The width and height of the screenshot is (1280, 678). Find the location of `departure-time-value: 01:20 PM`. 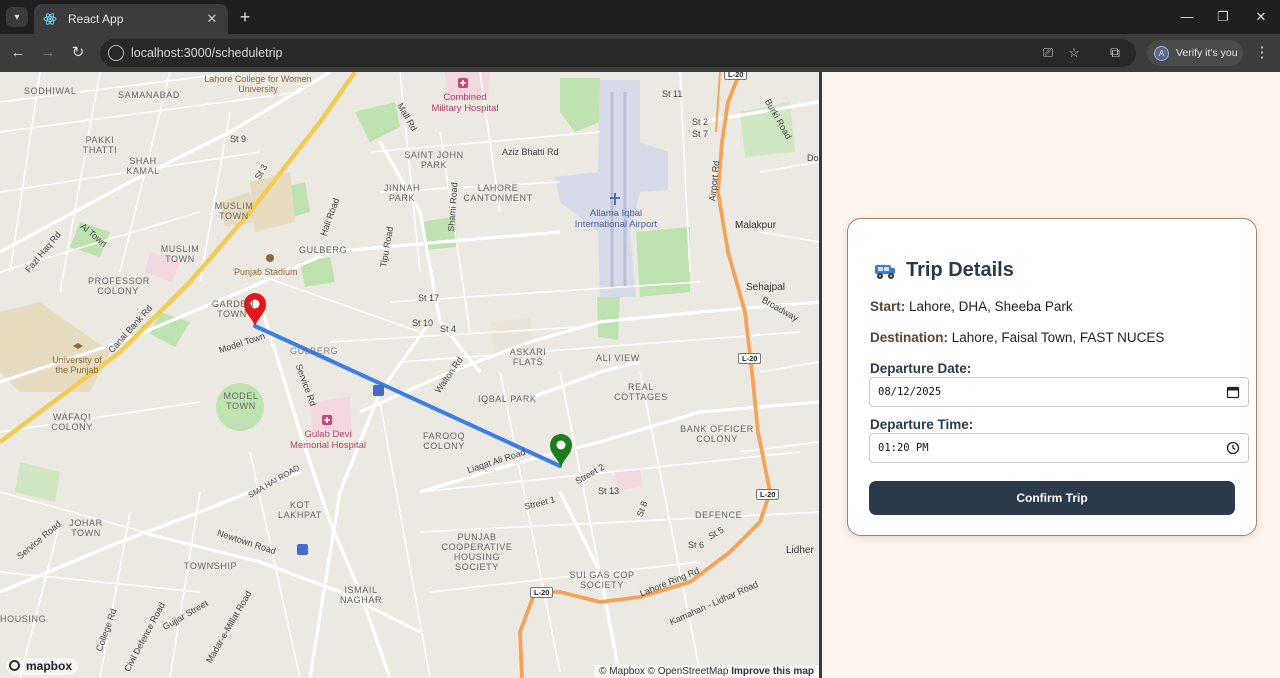

departure-time-value: 01:20 PM is located at coordinates (903, 448).